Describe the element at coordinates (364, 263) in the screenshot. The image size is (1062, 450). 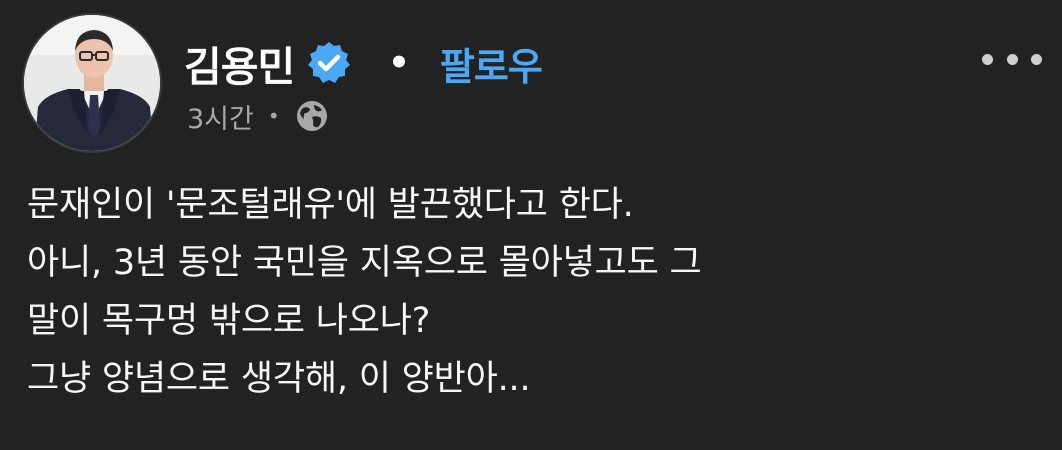
I see `post-text-line: 아니, 3년 동안 국민을 지옥으로 몰아넣고도 그` at that location.